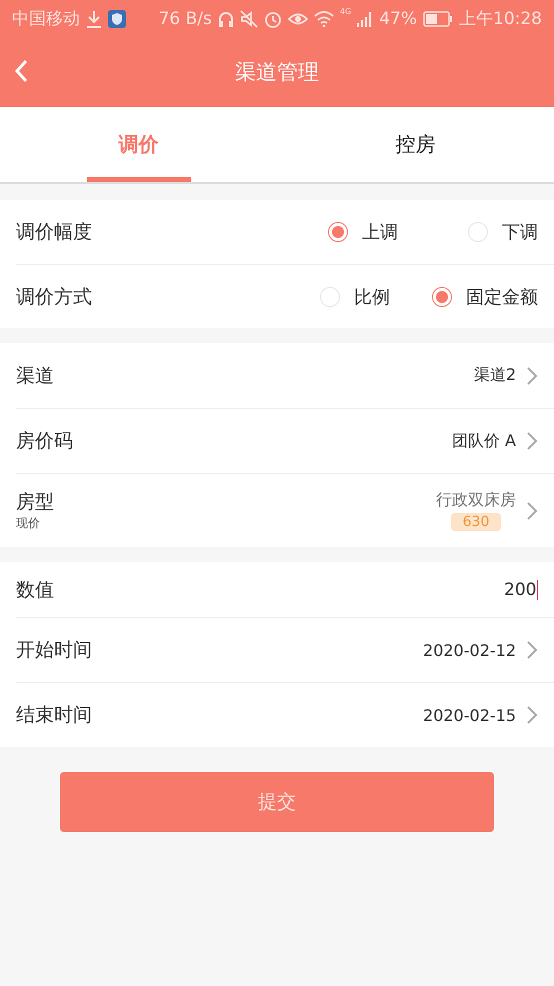 The width and height of the screenshot is (554, 986). What do you see at coordinates (21, 71) in the screenshot?
I see `back-icon` at bounding box center [21, 71].